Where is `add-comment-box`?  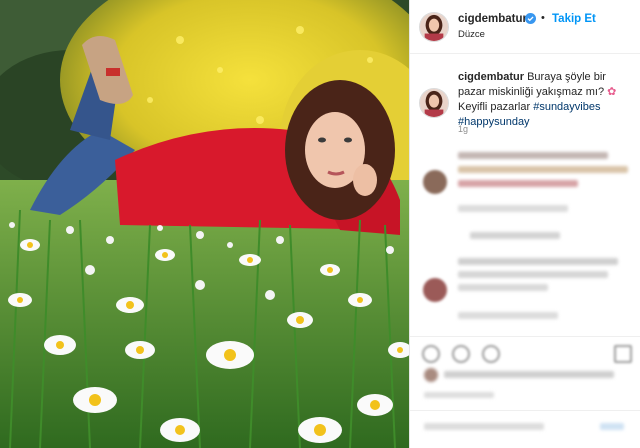
add-comment-box is located at coordinates (525, 429).